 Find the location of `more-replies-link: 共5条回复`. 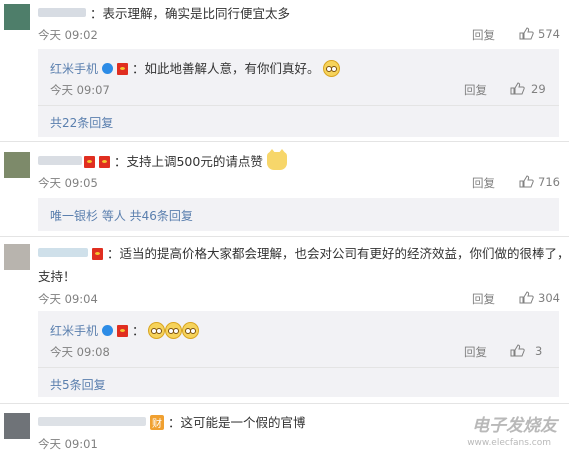

more-replies-link: 共5条回复 is located at coordinates (78, 384).